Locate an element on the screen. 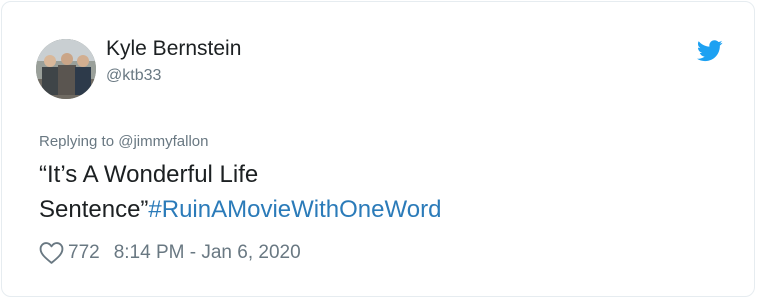 The height and width of the screenshot is (305, 758). avatar is located at coordinates (66, 69).